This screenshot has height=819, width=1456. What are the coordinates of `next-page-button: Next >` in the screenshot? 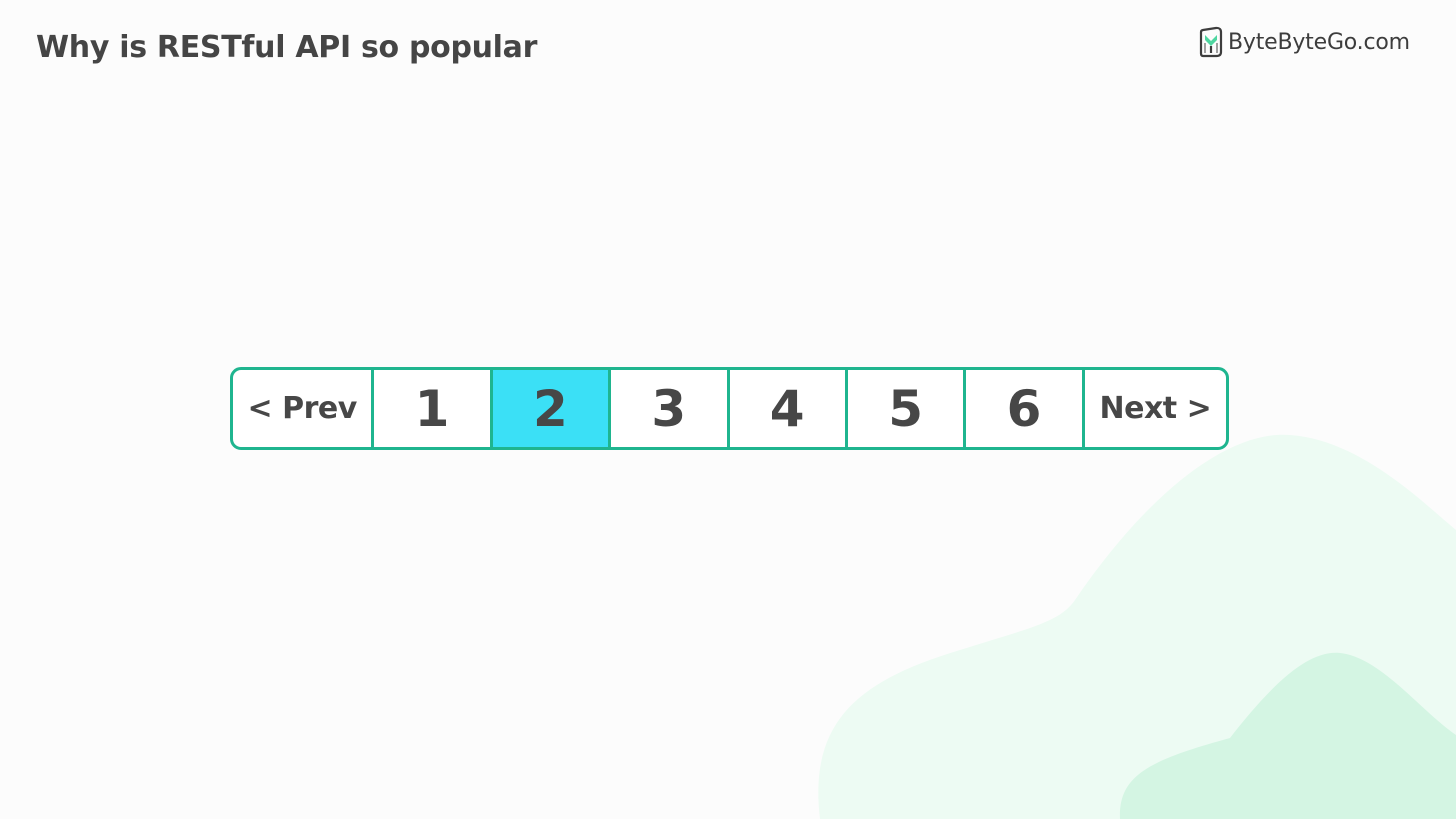 It's located at (1153, 408).